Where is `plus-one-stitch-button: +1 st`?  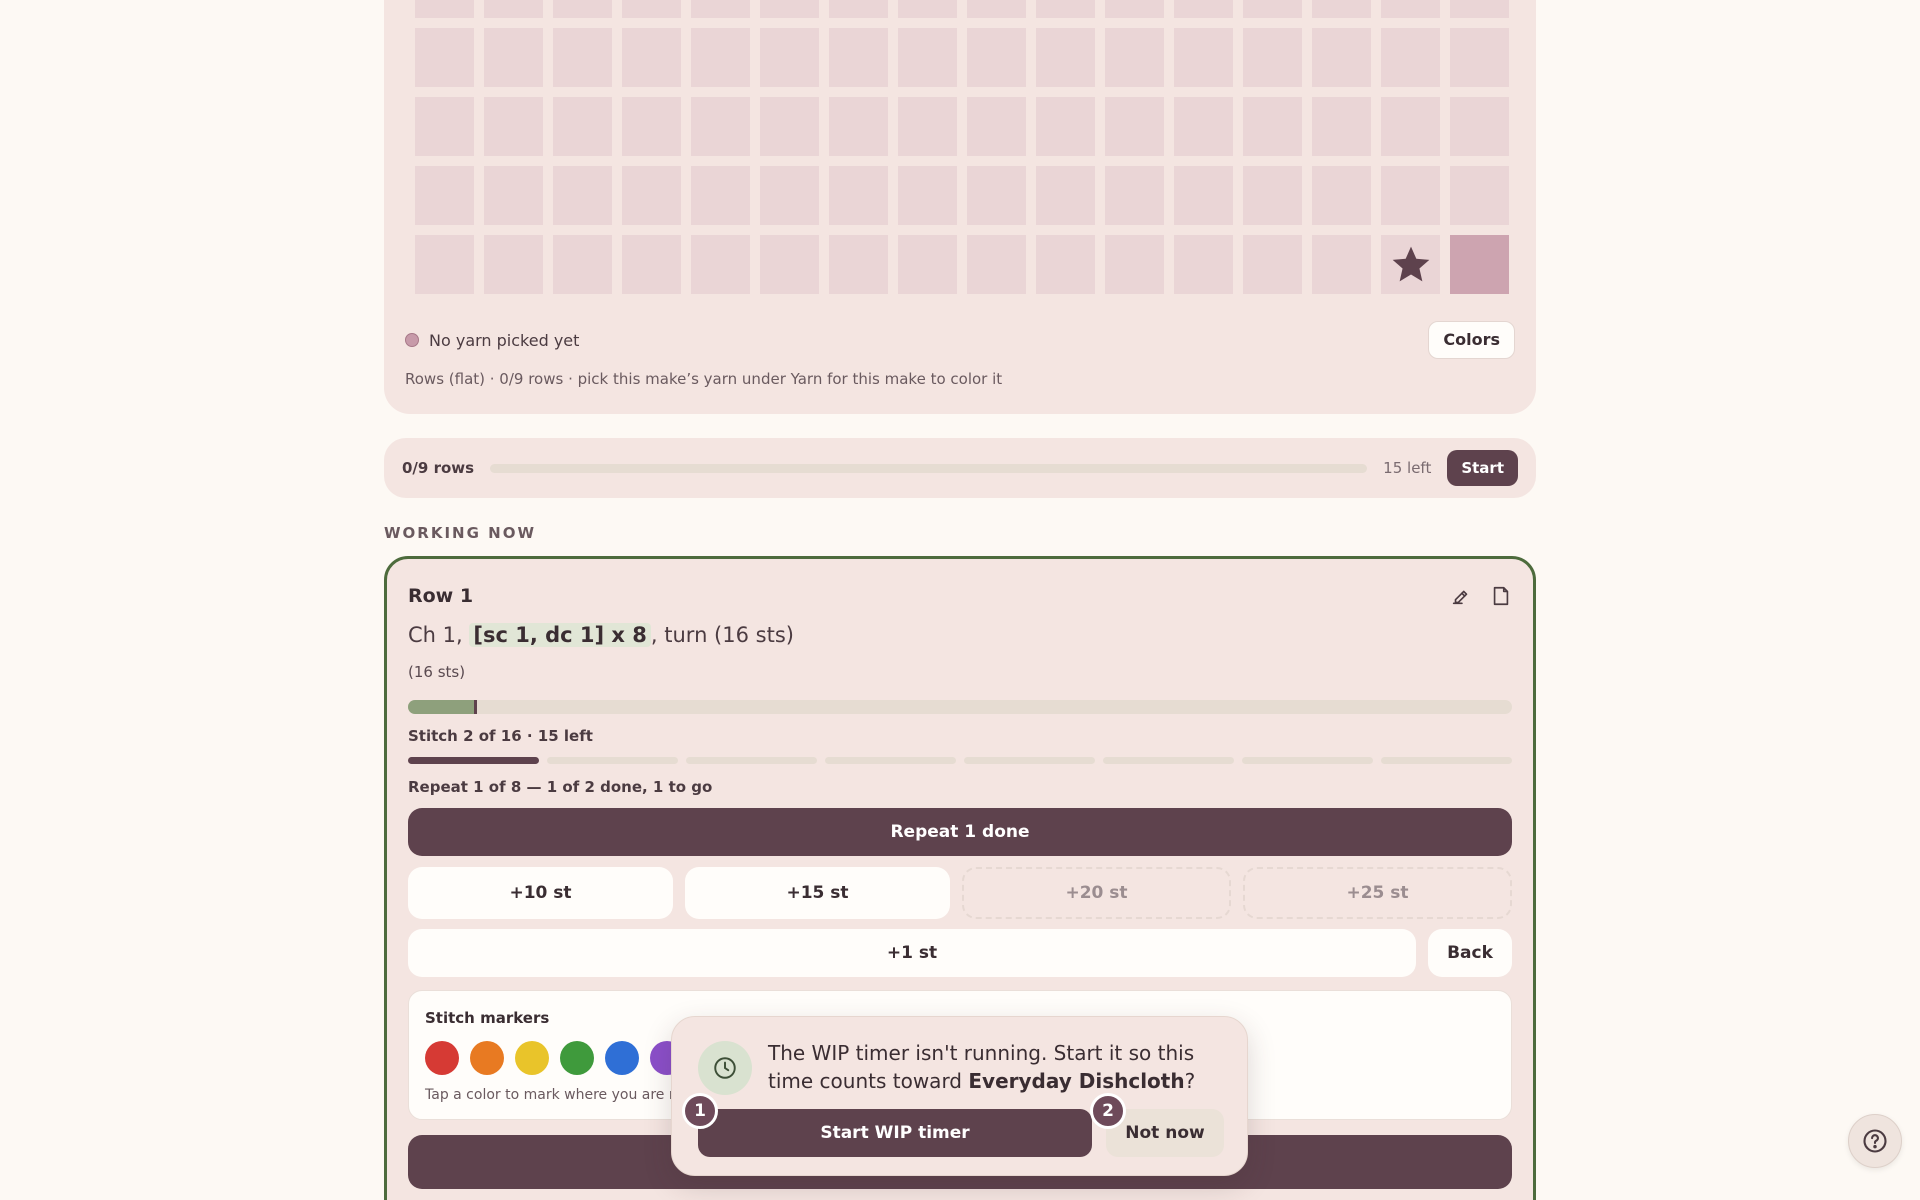 plus-one-stitch-button: +1 st is located at coordinates (912, 953).